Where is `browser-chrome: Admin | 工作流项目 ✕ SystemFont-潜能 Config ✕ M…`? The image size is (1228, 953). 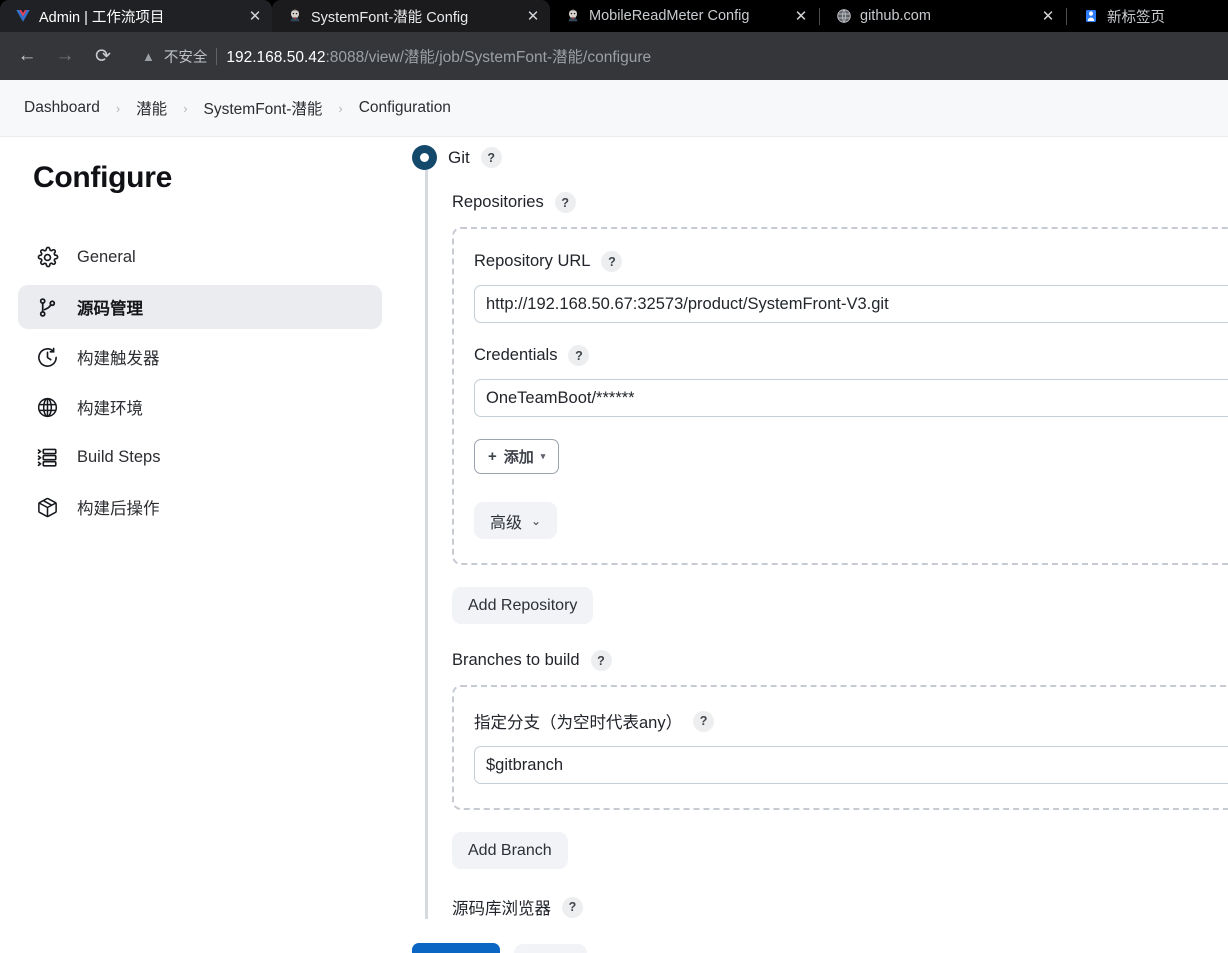 browser-chrome: Admin | 工作流项目 ✕ SystemFont-潜能 Config ✕ M… is located at coordinates (614, 40).